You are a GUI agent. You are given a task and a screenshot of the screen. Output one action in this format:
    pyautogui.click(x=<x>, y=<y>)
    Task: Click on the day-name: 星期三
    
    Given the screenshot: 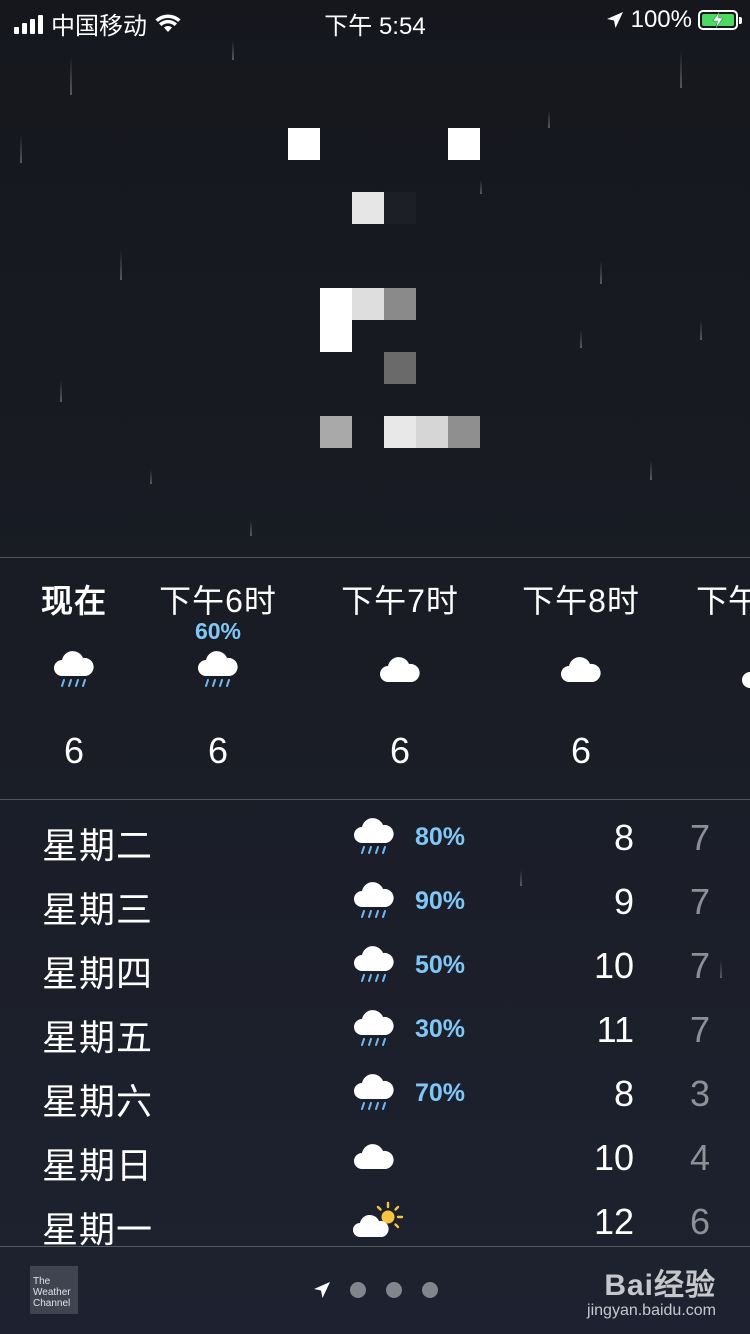 What is the action you would take?
    pyautogui.click(x=98, y=909)
    